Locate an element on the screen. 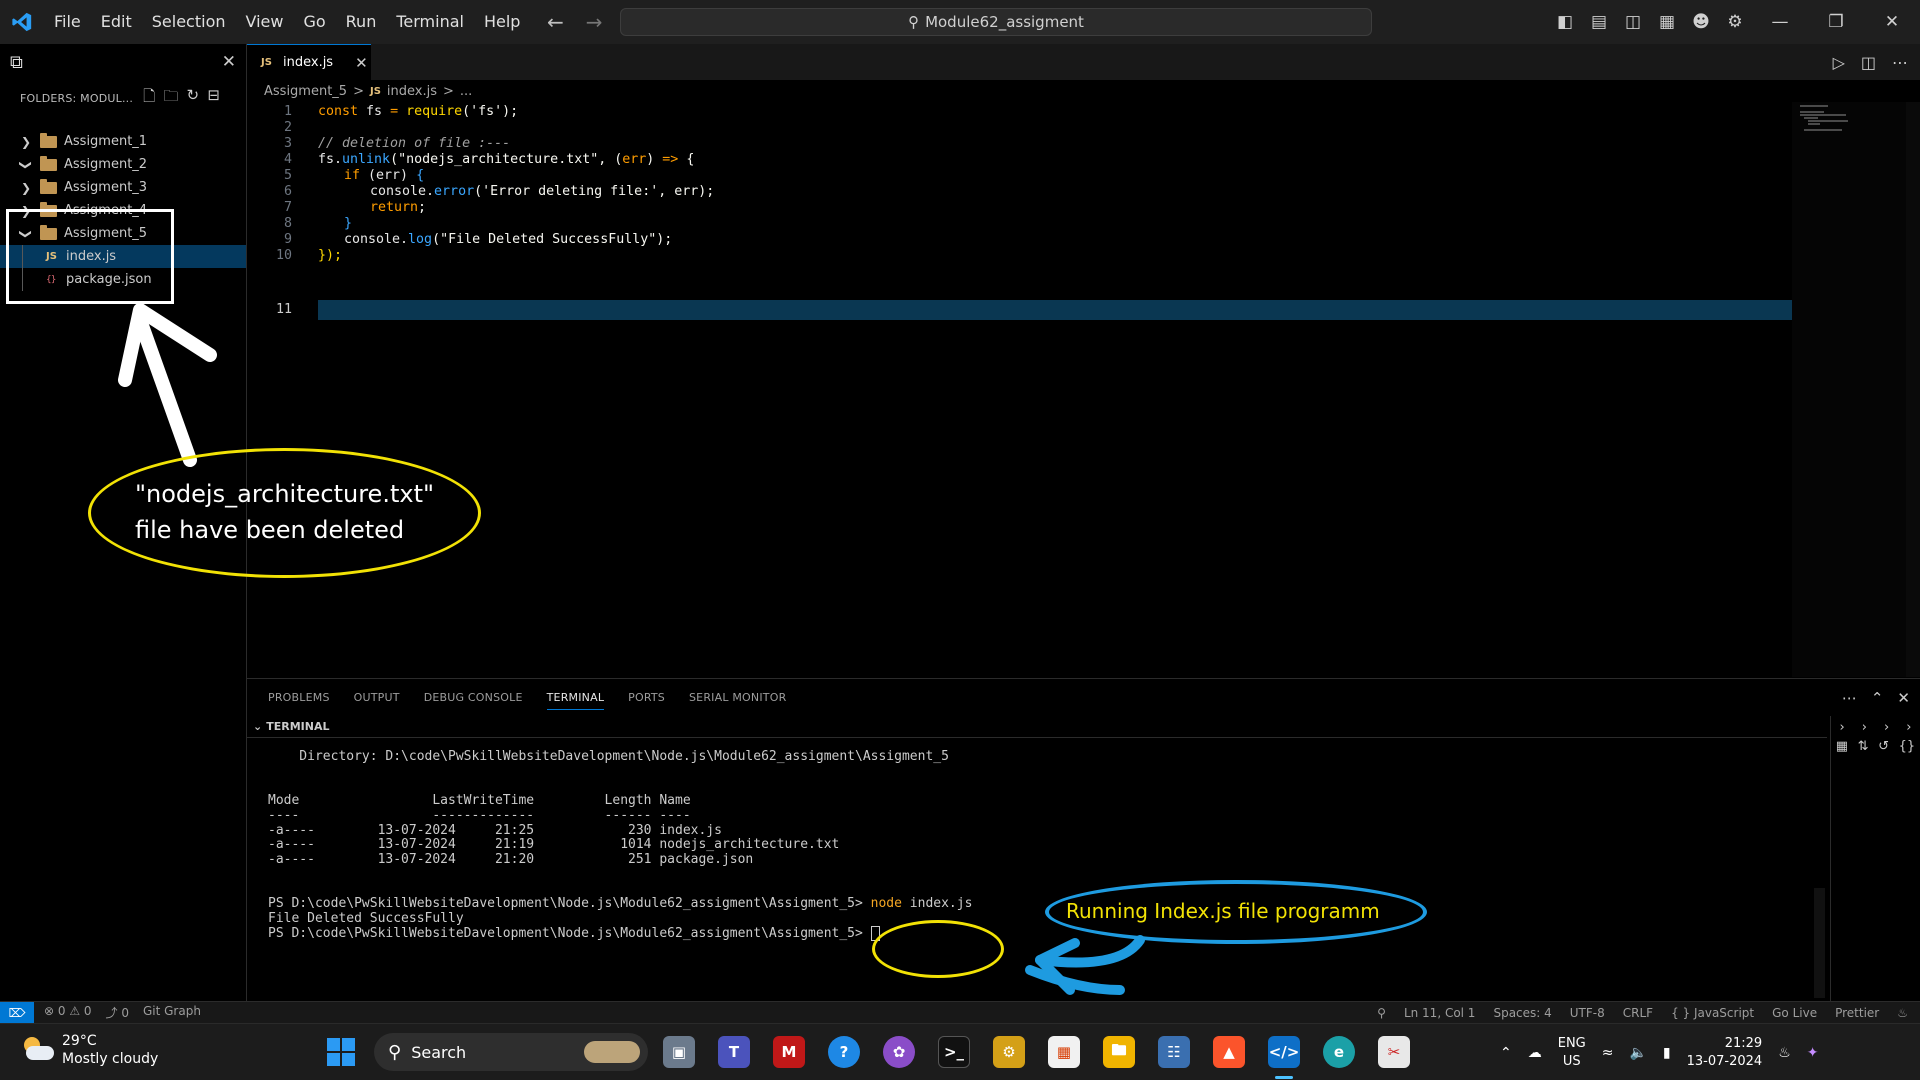 The height and width of the screenshot is (1080, 1920). menu-go: Go is located at coordinates (314, 22).